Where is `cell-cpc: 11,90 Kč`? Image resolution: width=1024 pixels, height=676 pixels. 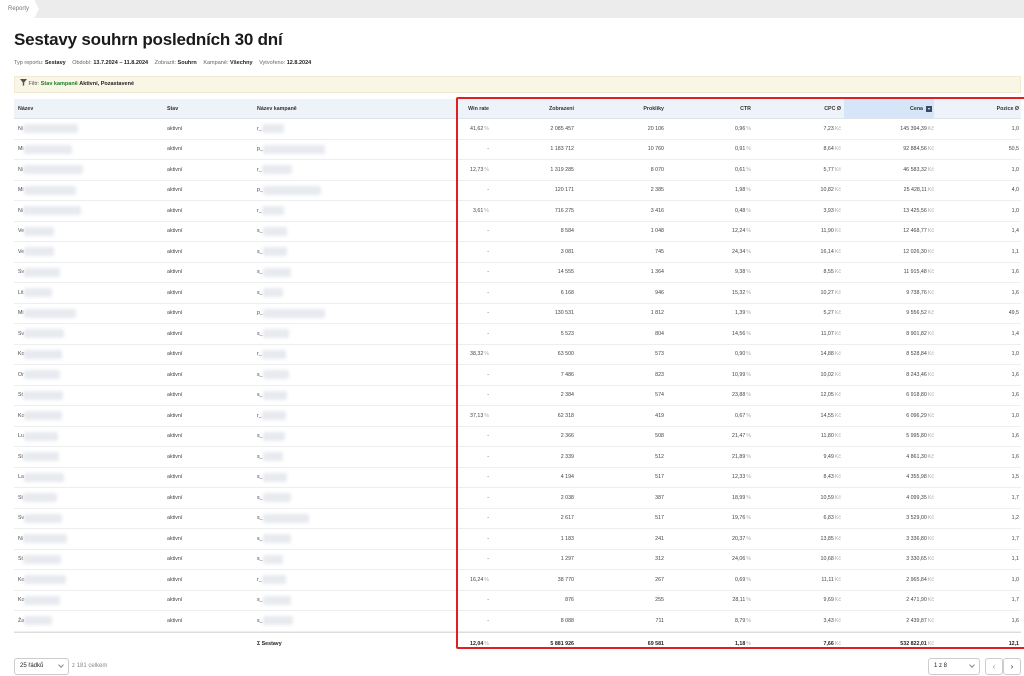 cell-cpc: 11,90 Kč is located at coordinates (830, 231).